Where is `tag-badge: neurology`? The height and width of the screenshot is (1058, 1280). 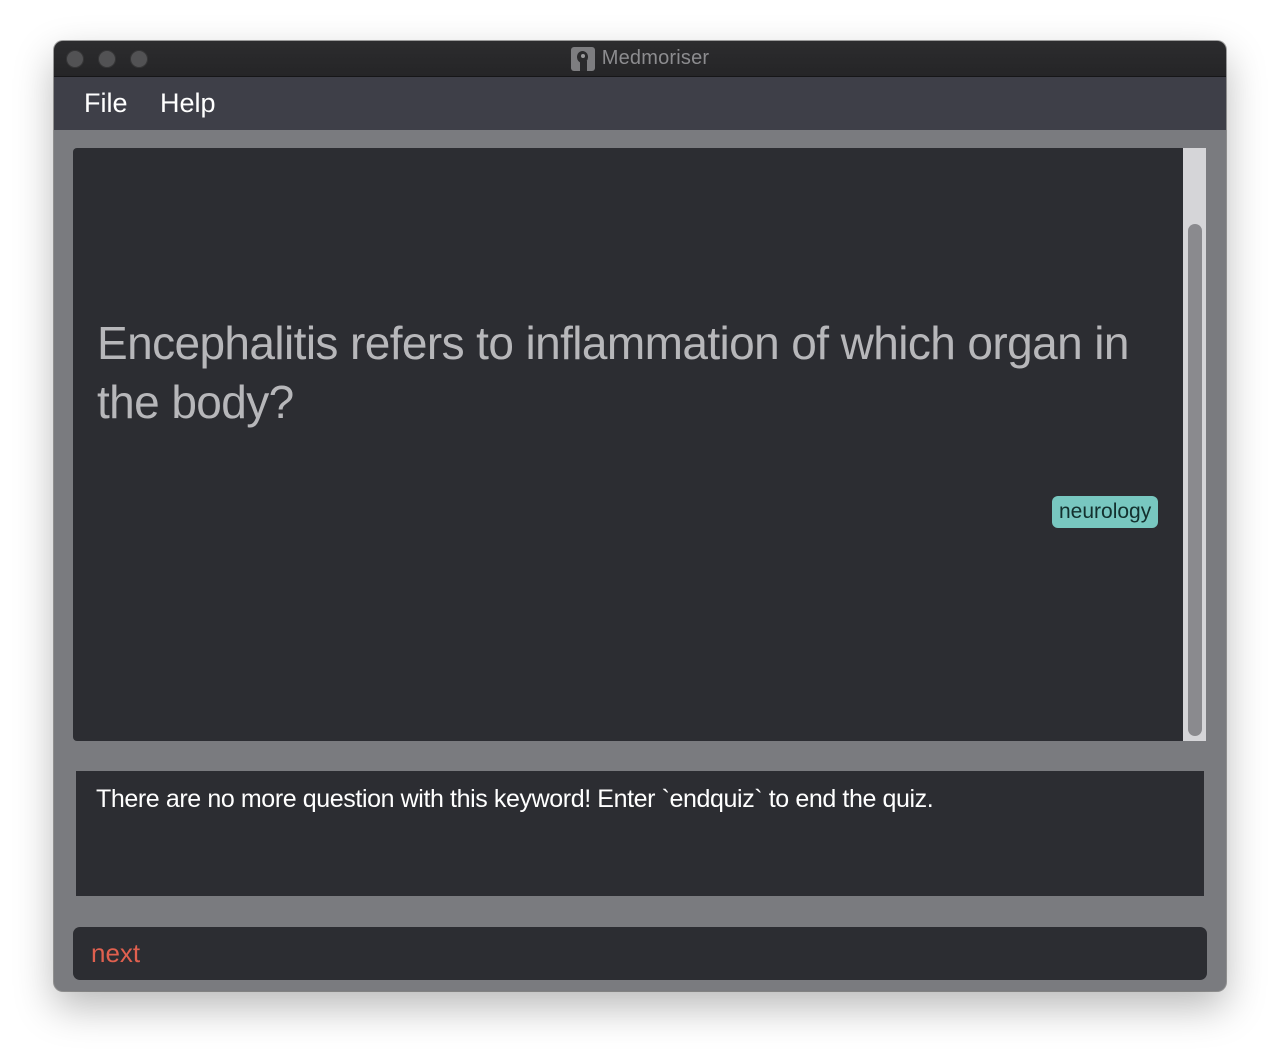 tag-badge: neurology is located at coordinates (1105, 512).